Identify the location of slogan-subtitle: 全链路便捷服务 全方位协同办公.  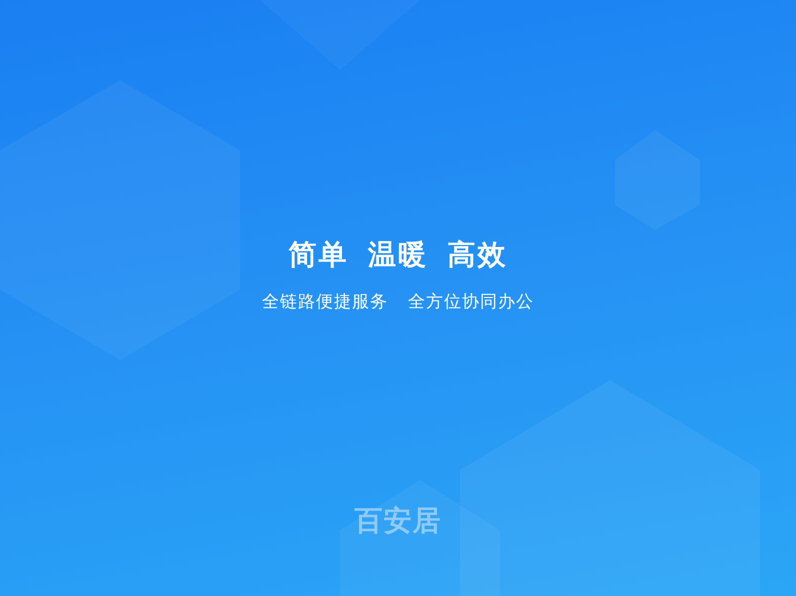
(398, 302).